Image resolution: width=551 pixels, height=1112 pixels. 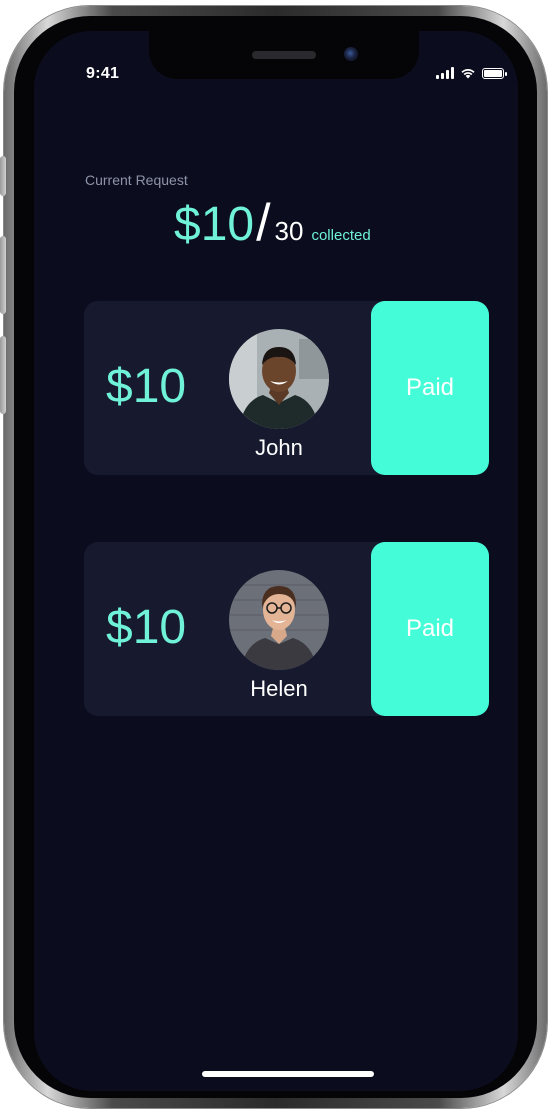 What do you see at coordinates (341, 235) in the screenshot?
I see `collected-label: collected` at bounding box center [341, 235].